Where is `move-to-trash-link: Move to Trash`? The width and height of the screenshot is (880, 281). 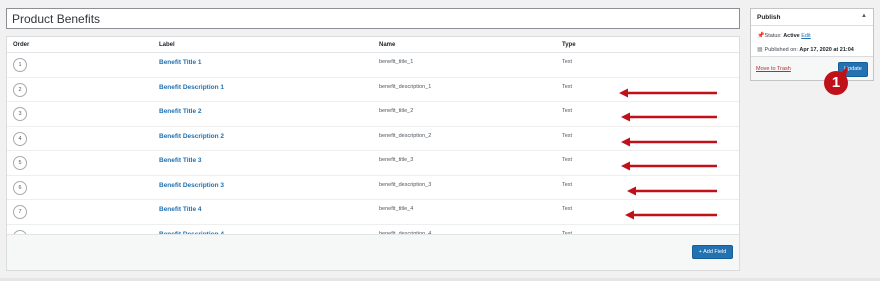
move-to-trash-link: Move to Trash is located at coordinates (773, 69).